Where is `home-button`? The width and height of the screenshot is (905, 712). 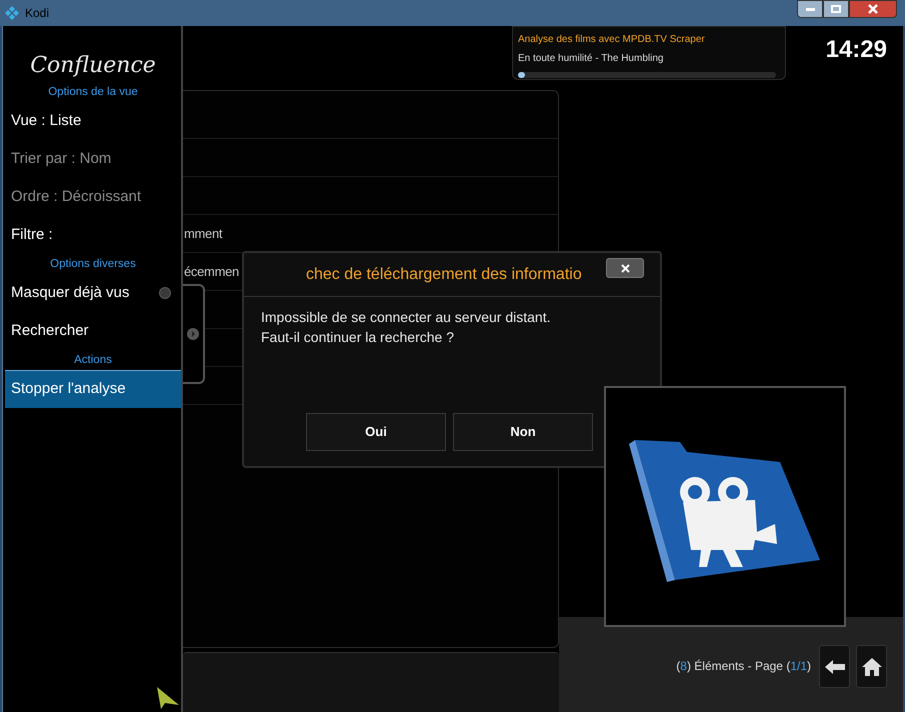
home-button is located at coordinates (871, 666).